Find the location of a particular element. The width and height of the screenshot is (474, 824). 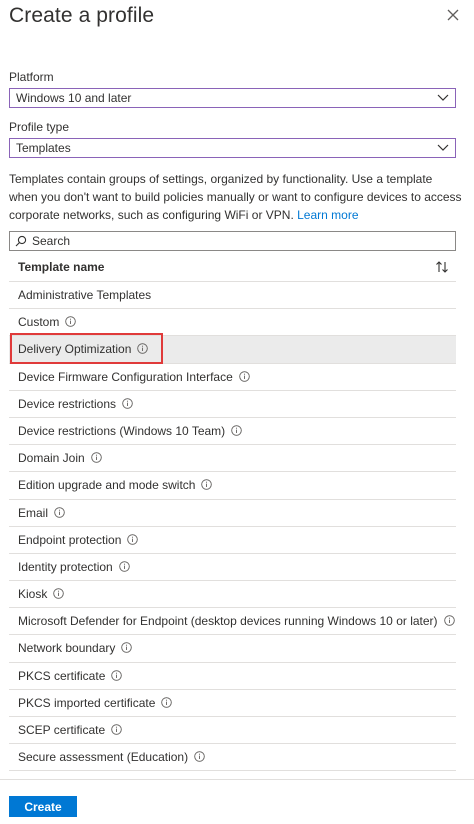

sort-icon is located at coordinates (442, 267).